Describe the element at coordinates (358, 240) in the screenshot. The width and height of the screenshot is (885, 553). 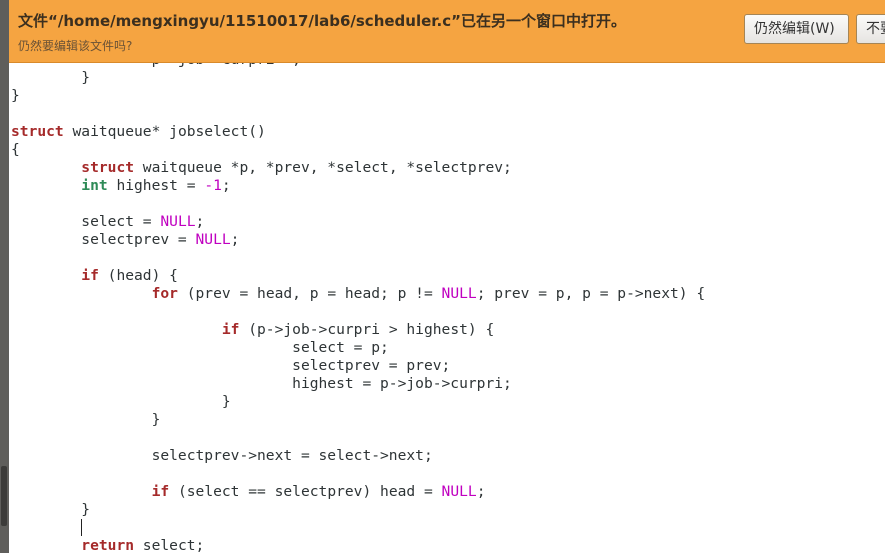
I see `code-line: selectprev = NULL;` at that location.